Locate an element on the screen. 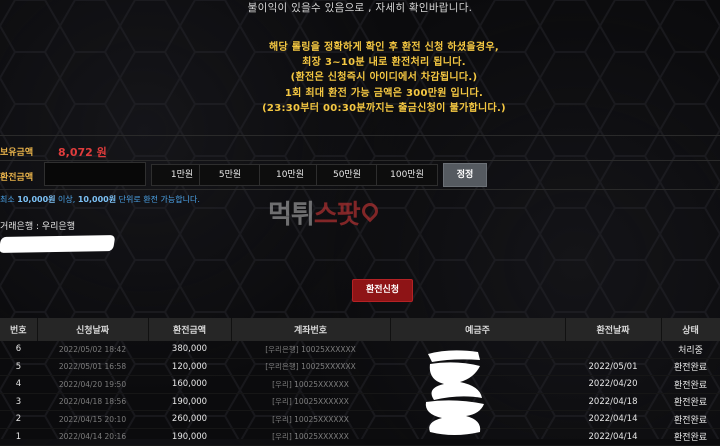 The image size is (720, 446). row-processed-date: 2022/05/01 is located at coordinates (613, 367).